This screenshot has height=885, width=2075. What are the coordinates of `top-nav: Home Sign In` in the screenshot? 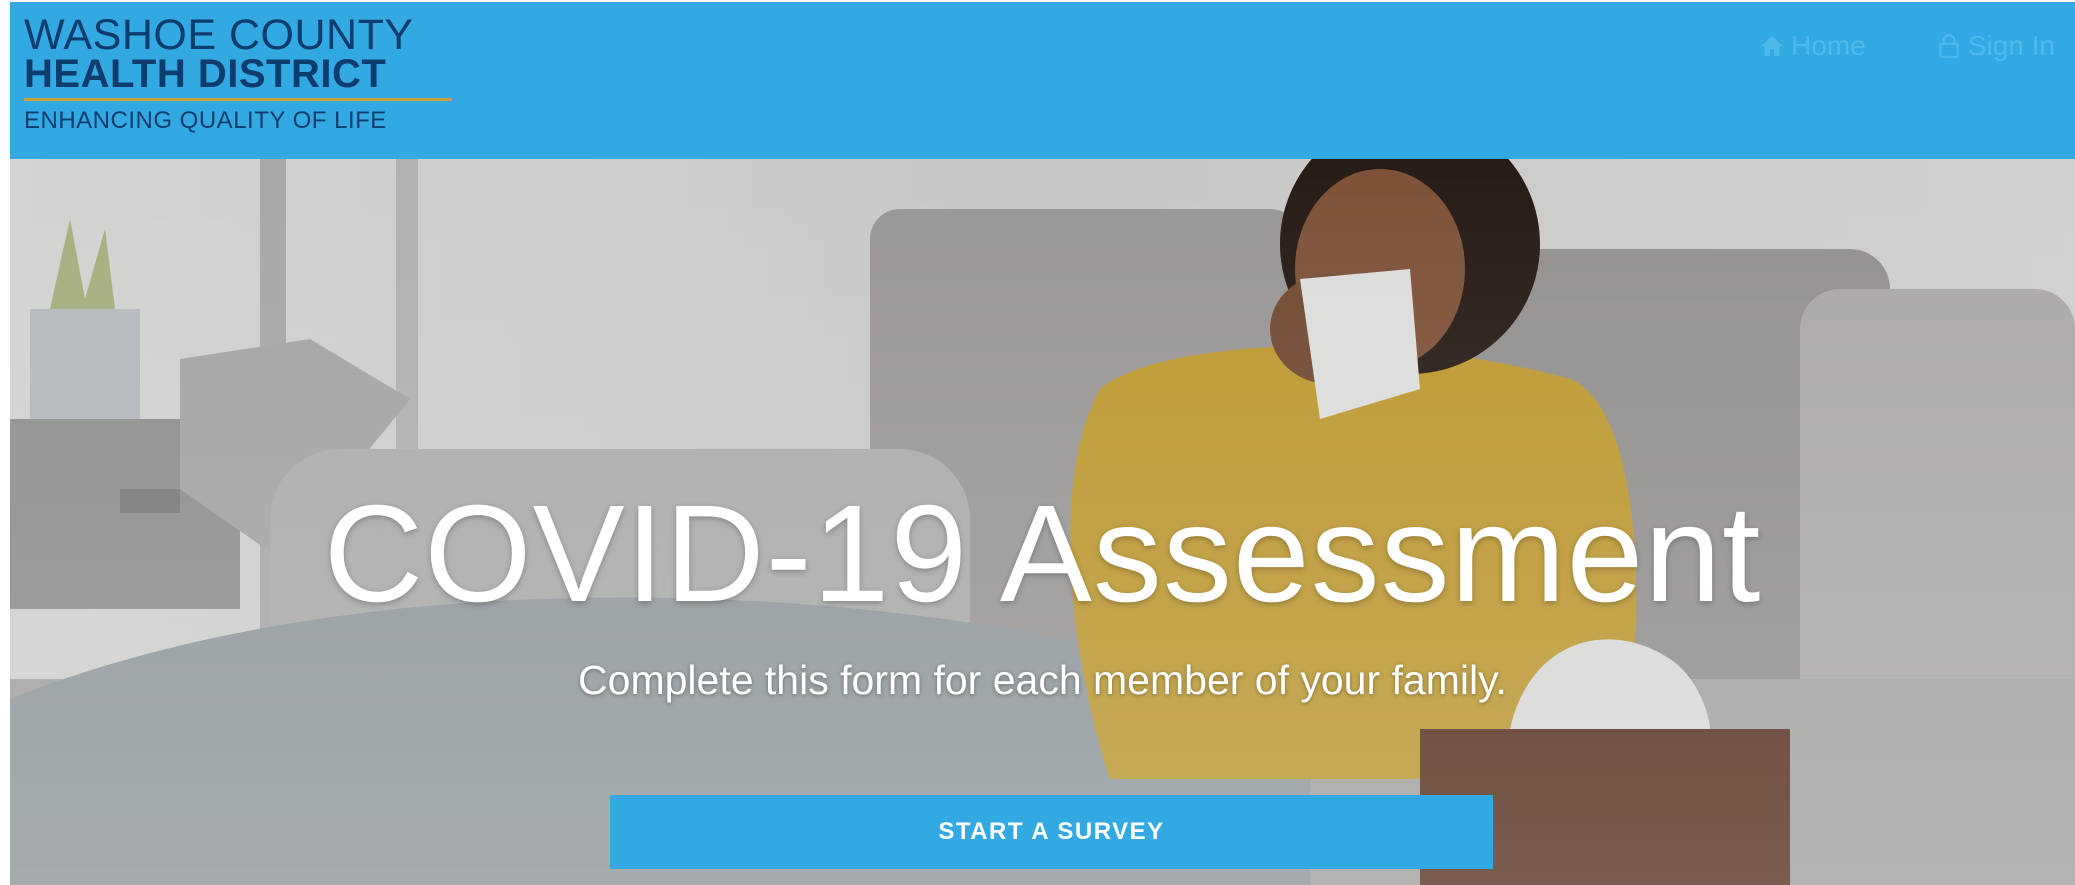 It's located at (1907, 46).